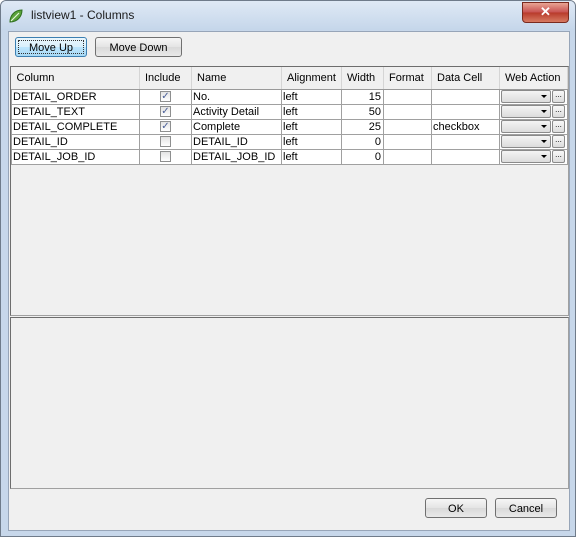 Image resolution: width=576 pixels, height=537 pixels. Describe the element at coordinates (165, 78) in the screenshot. I see `header-include: Include` at that location.